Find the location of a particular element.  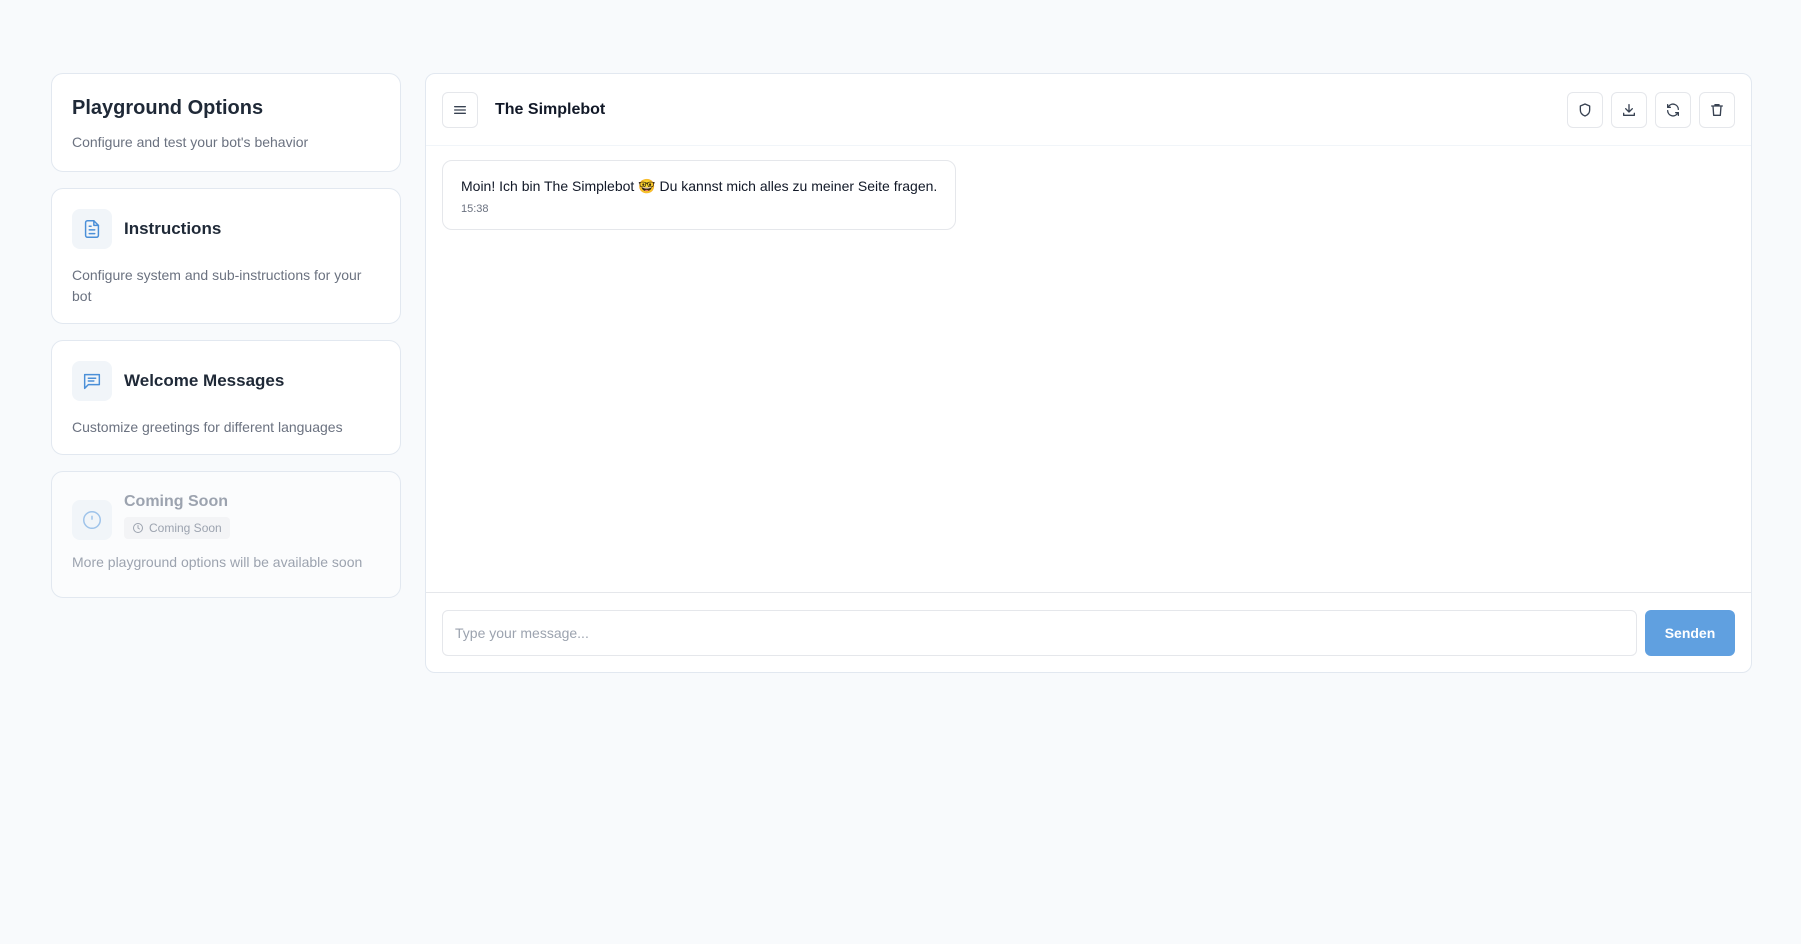

chat-actions is located at coordinates (1651, 109).